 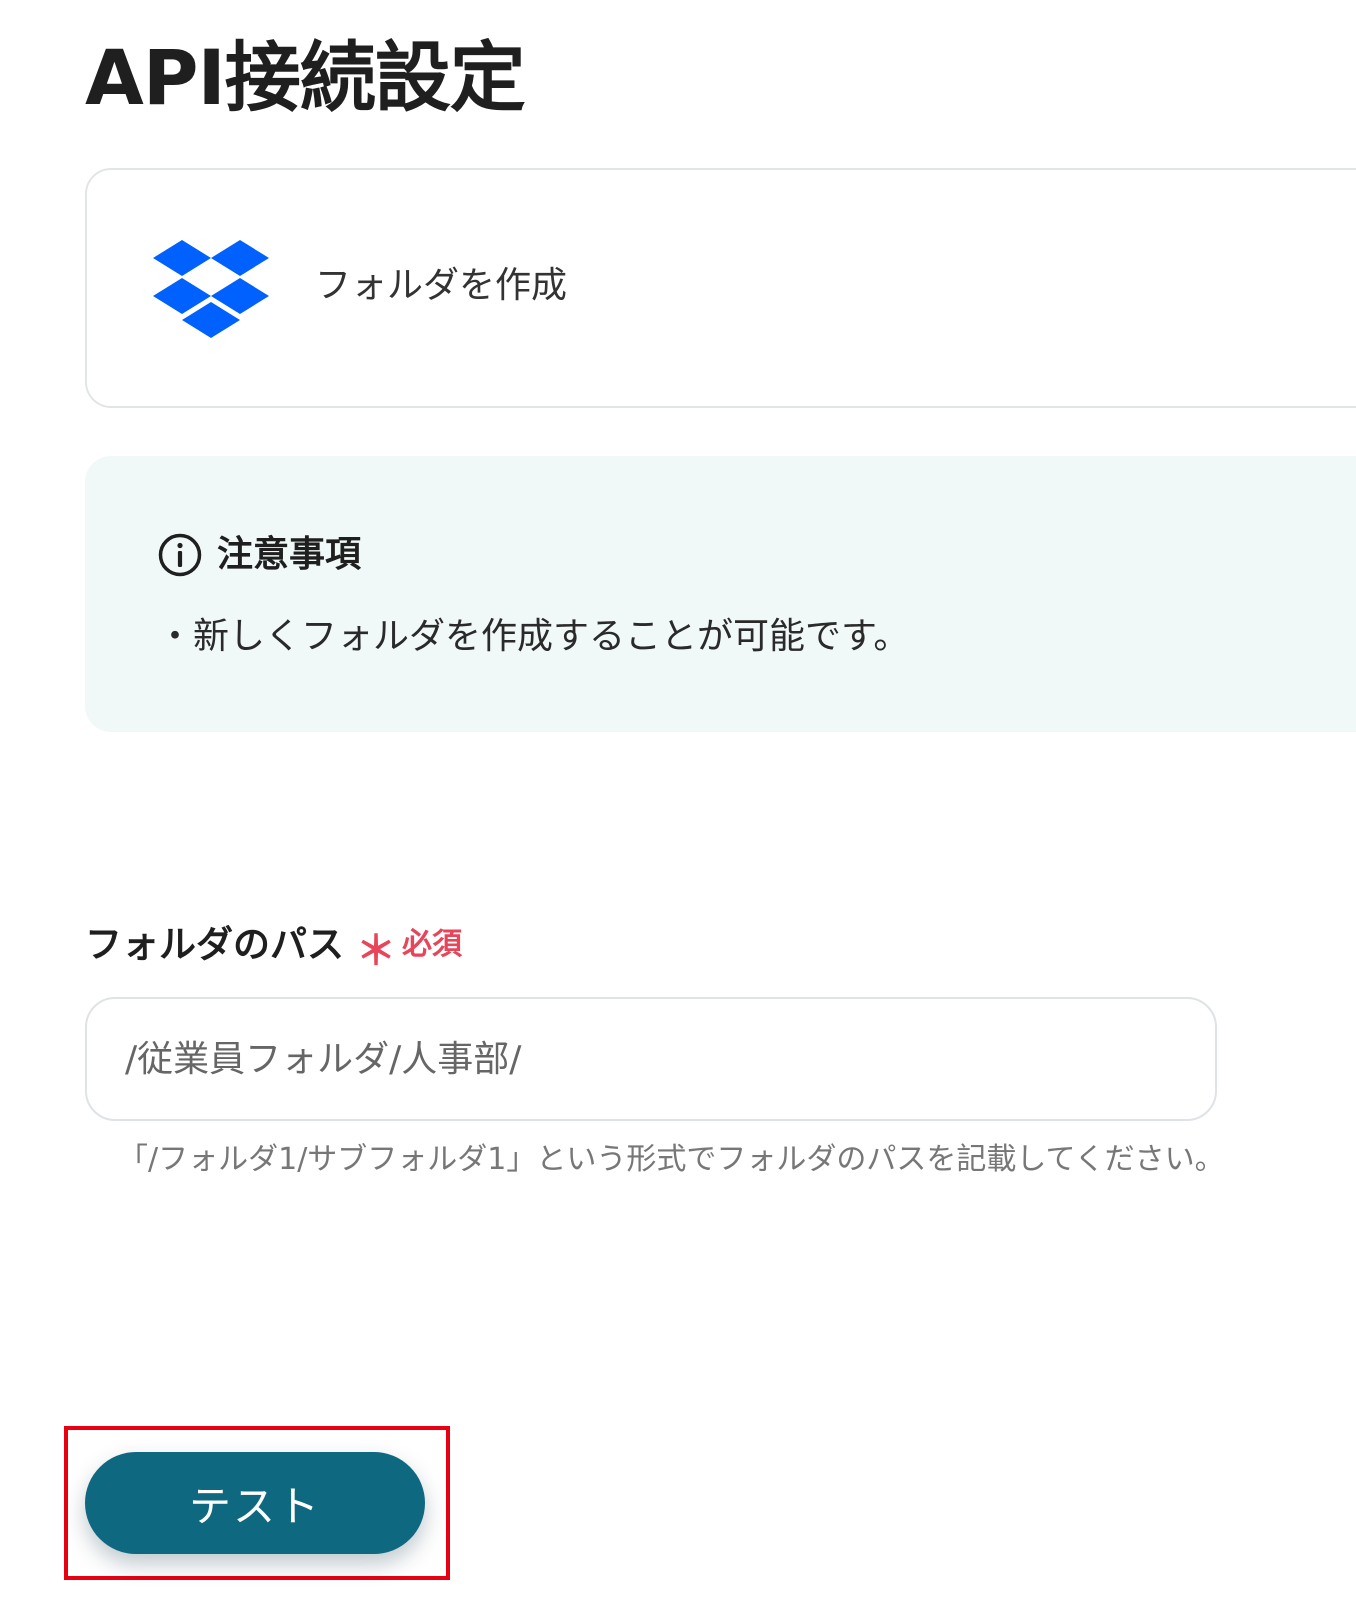 I want to click on notice-title: 注意事項, so click(x=289, y=554).